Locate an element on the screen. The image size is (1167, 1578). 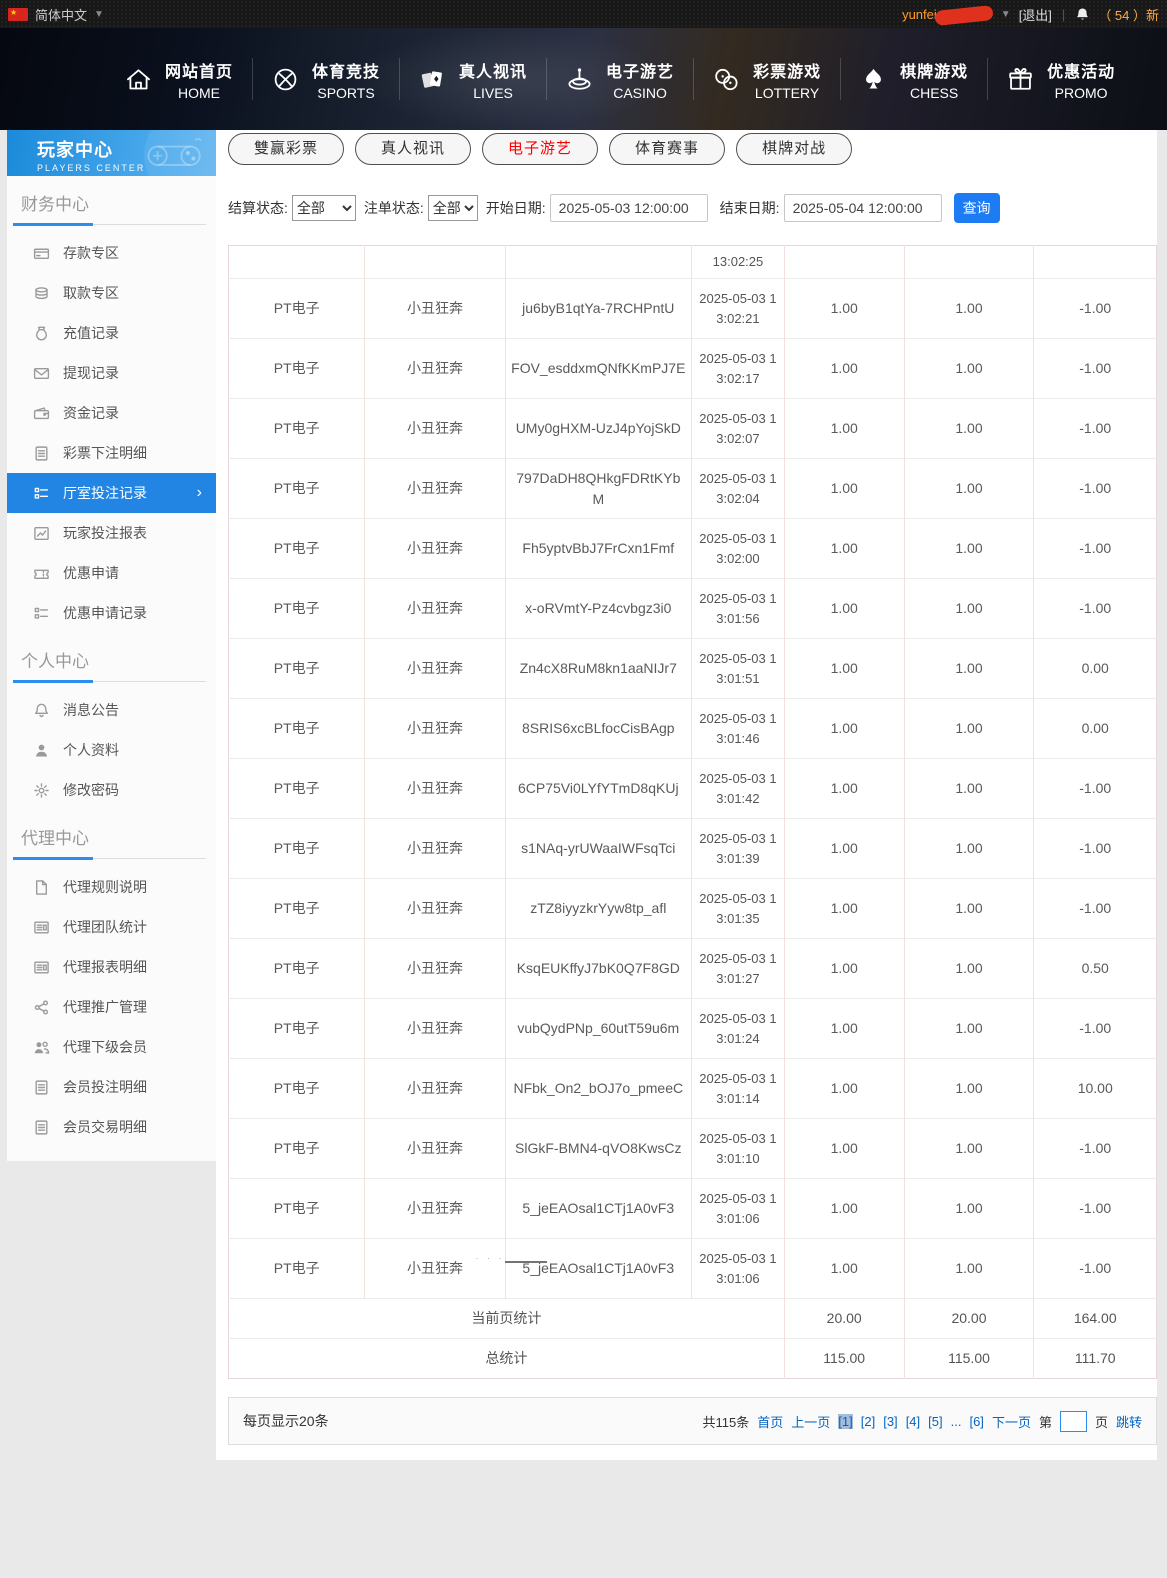
cell-game-type: PT电子 is located at coordinates (296, 968).